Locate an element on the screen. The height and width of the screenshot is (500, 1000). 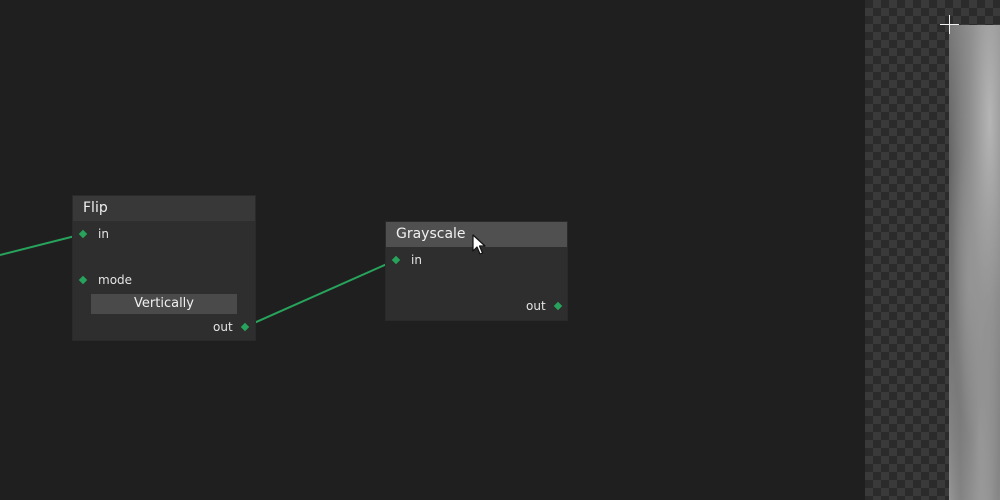
flip-in-port is located at coordinates (83, 234).